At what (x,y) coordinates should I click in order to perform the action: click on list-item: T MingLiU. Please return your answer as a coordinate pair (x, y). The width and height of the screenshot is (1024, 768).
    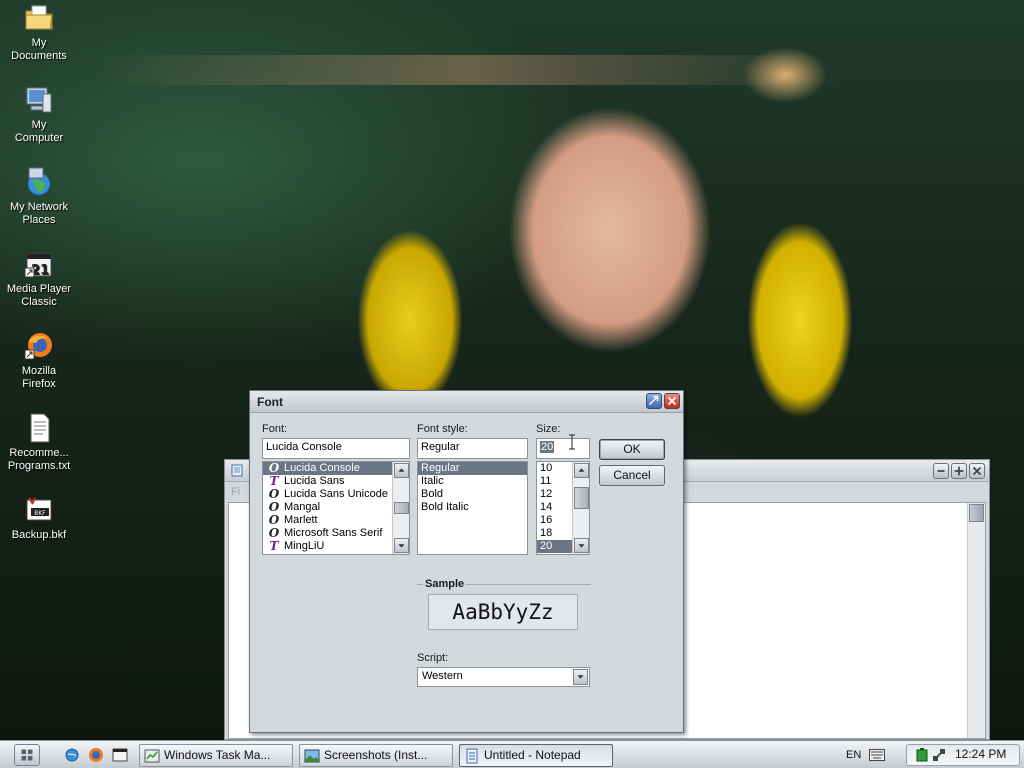
    Looking at the image, I should click on (336, 546).